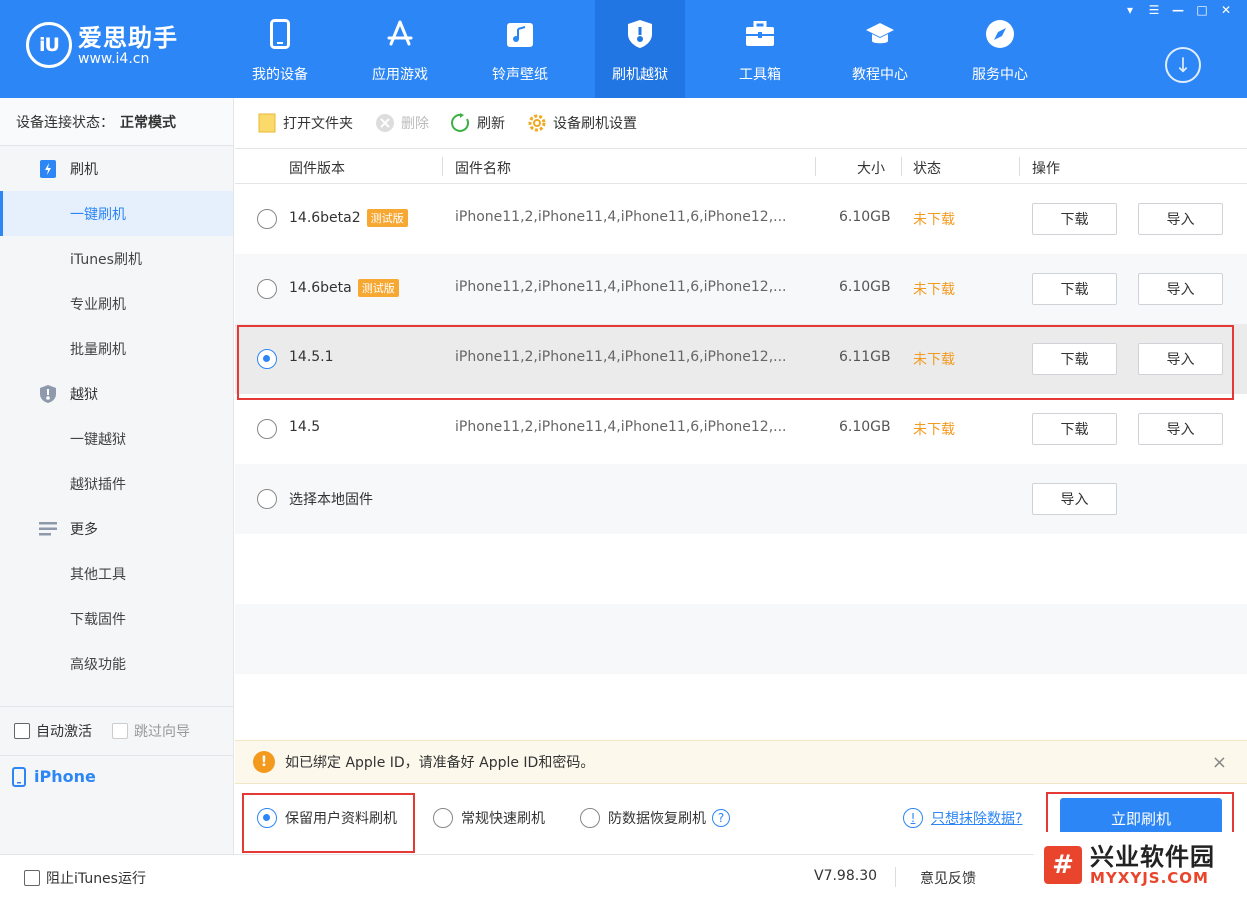 This screenshot has height=897, width=1247. Describe the element at coordinates (32, 878) in the screenshot. I see `block-itunes-checkbox` at that location.